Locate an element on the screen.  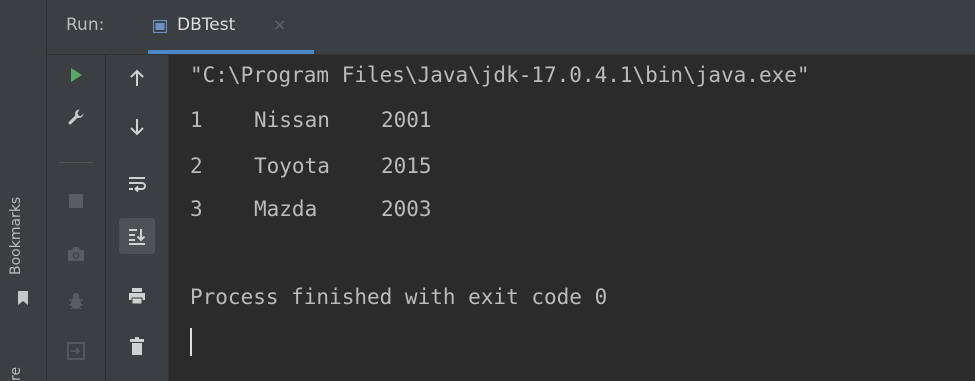
arrow-down-icon is located at coordinates (137, 127).